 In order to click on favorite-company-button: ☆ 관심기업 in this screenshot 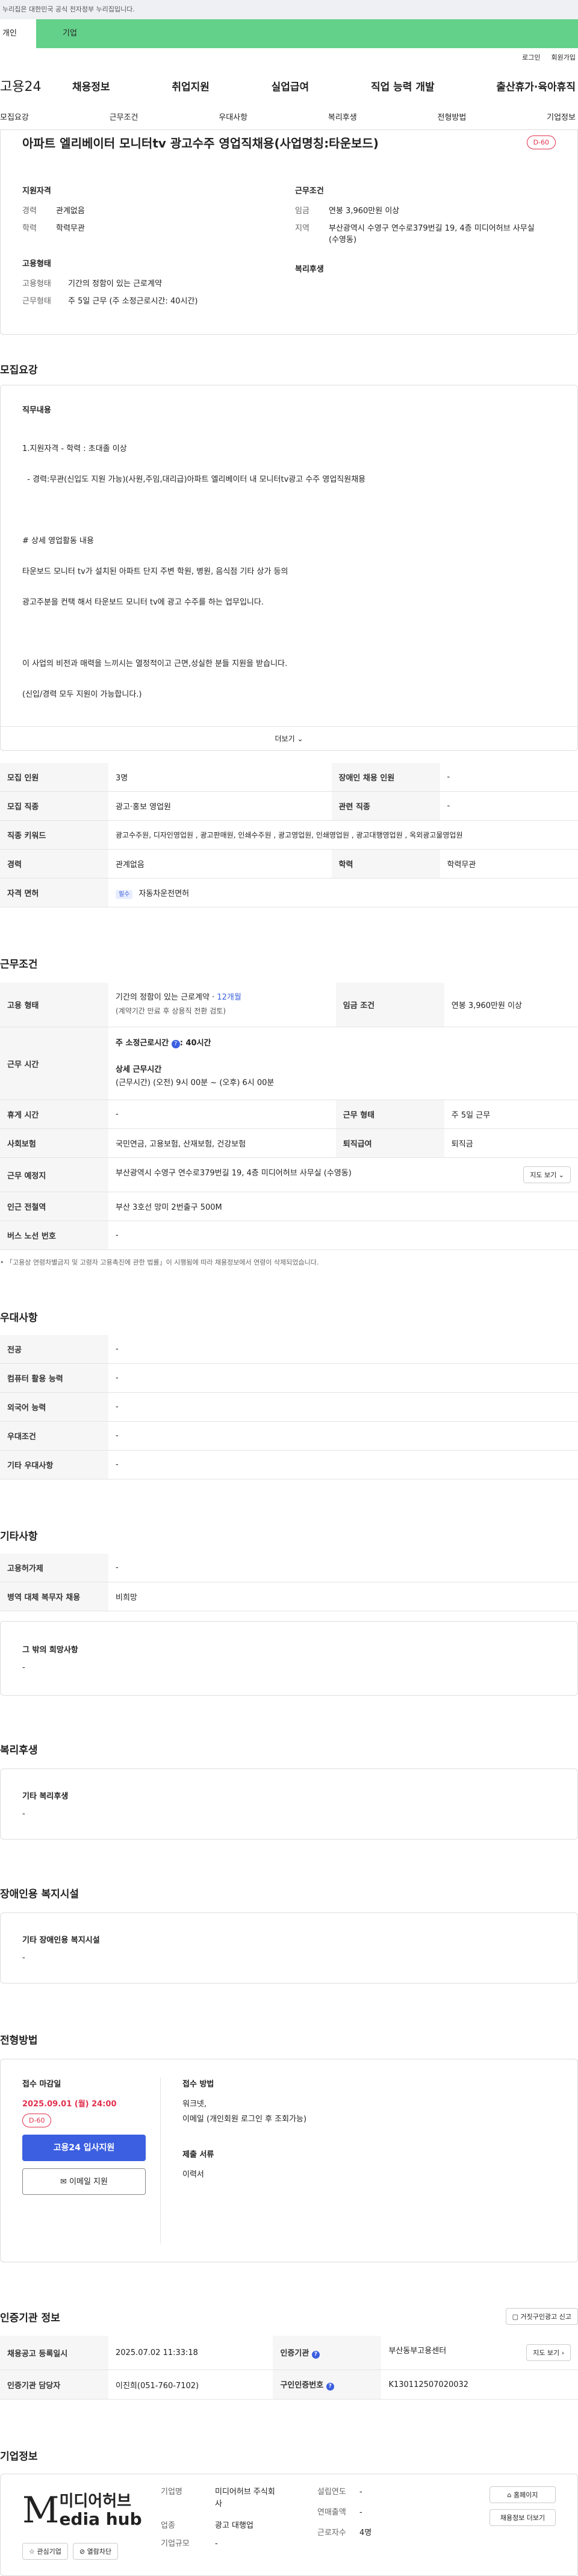, I will do `click(45, 2551)`.